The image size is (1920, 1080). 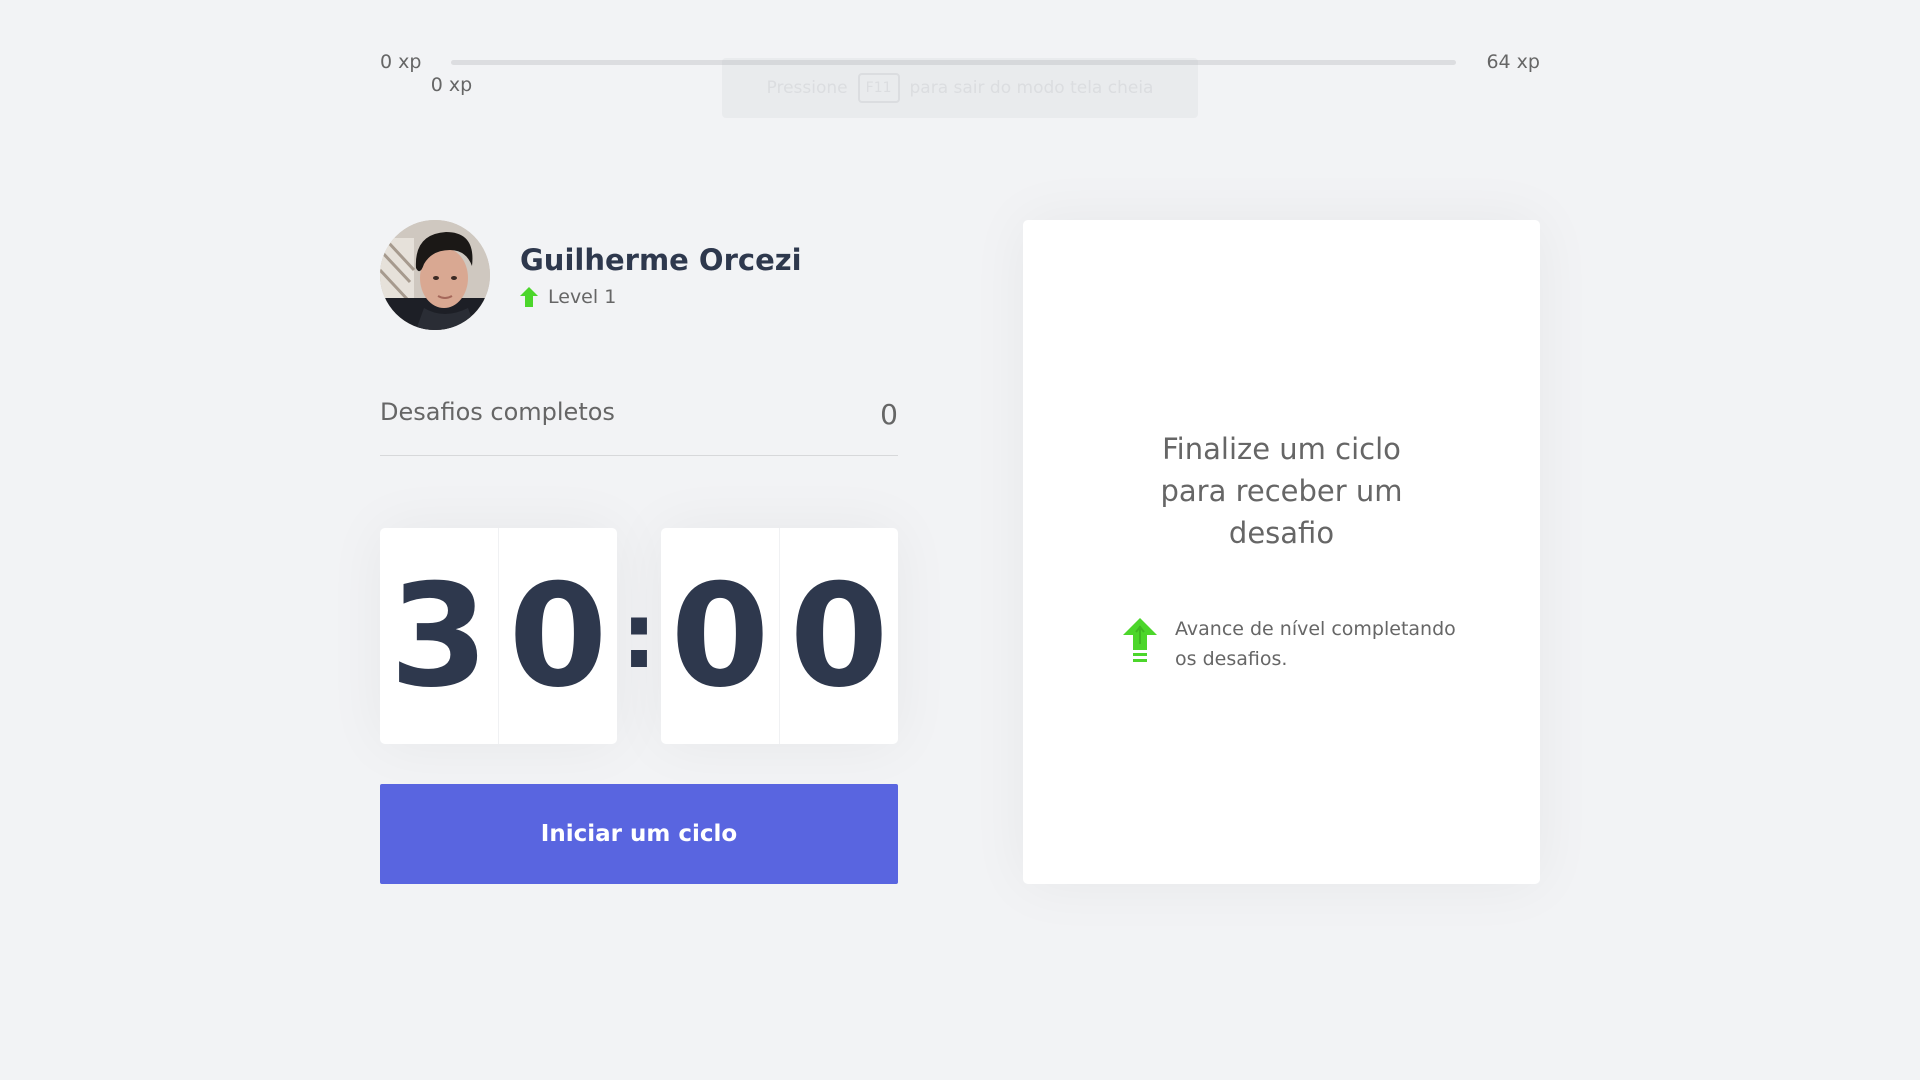 What do you see at coordinates (582, 297) in the screenshot?
I see `profile-level-text: Level 1` at bounding box center [582, 297].